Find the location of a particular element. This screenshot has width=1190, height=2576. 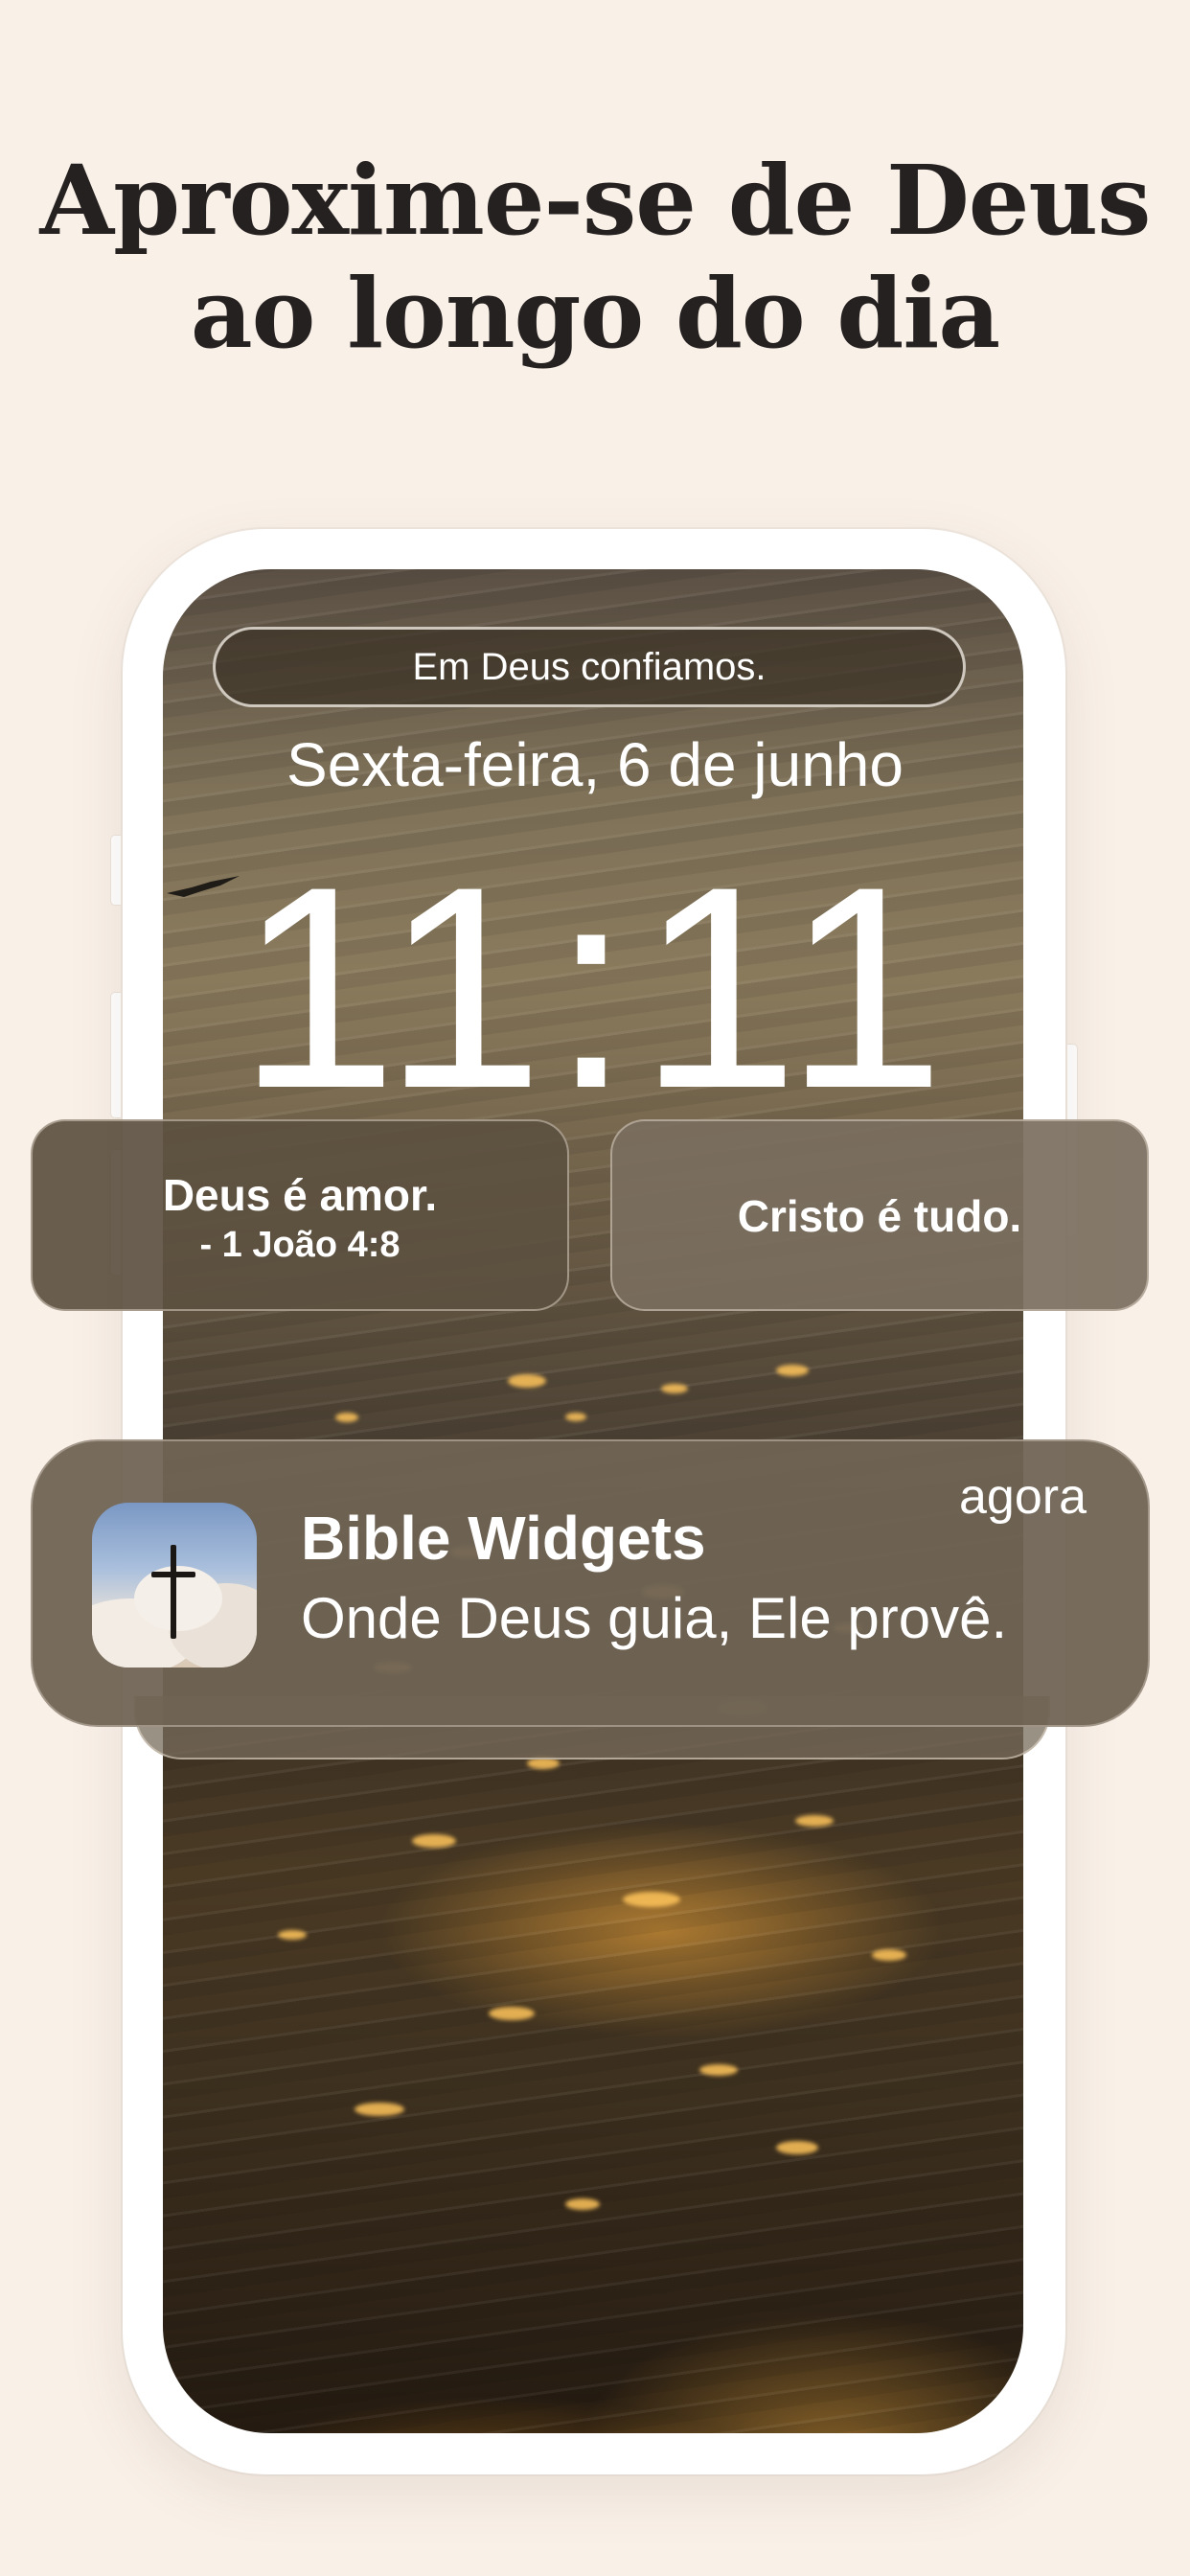

lock-screen-date: Sexta-feira, 6 de junho is located at coordinates (595, 764).